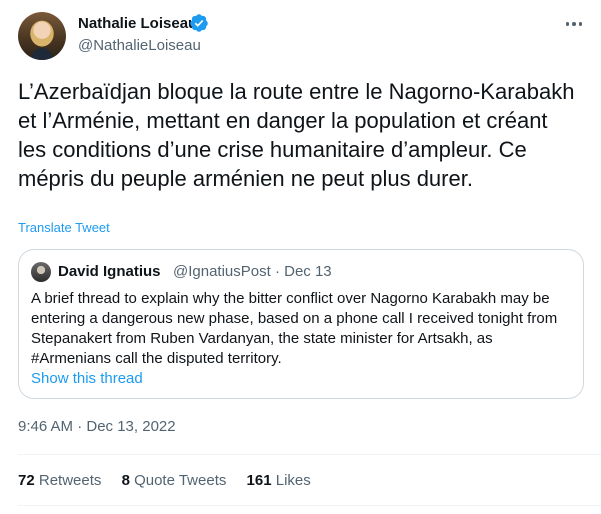  I want to click on author-name: Nathalie Loiseau, so click(137, 23).